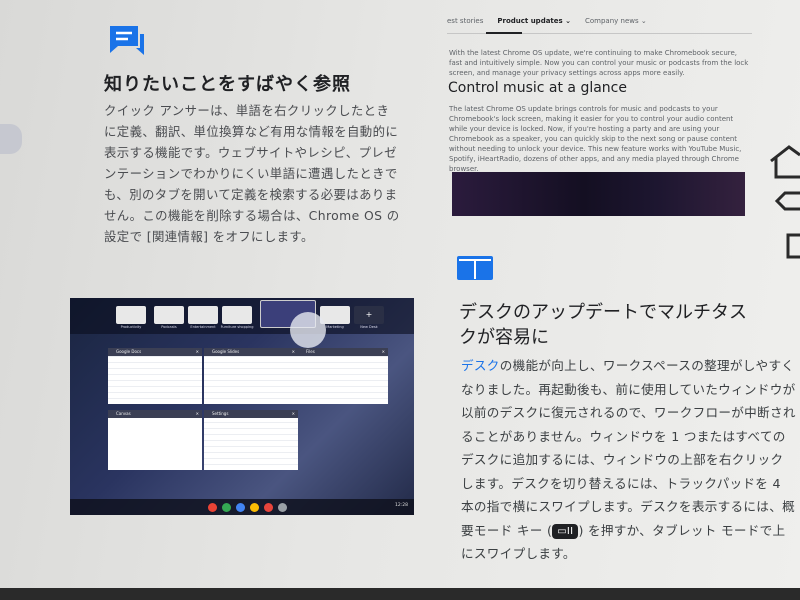 This screenshot has height=600, width=800. What do you see at coordinates (268, 507) in the screenshot?
I see `youtube-icon` at bounding box center [268, 507].